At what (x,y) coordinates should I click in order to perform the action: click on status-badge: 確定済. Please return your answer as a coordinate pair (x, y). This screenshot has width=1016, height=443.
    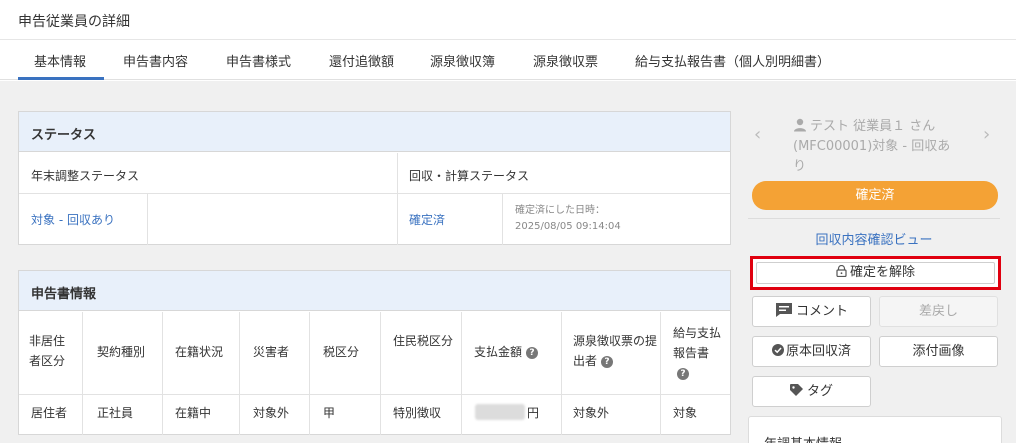
    Looking at the image, I should click on (875, 195).